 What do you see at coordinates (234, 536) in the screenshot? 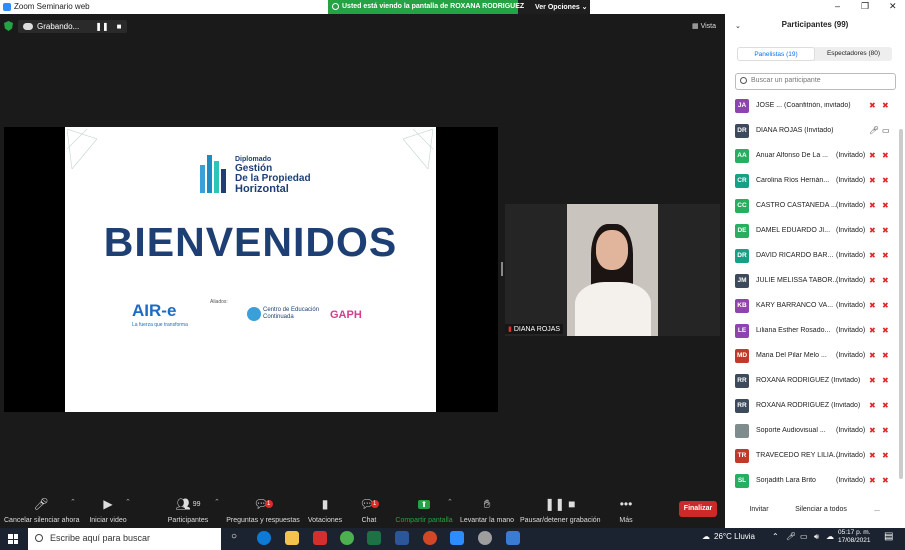
I see `task-view-icon: ○` at bounding box center [234, 536].